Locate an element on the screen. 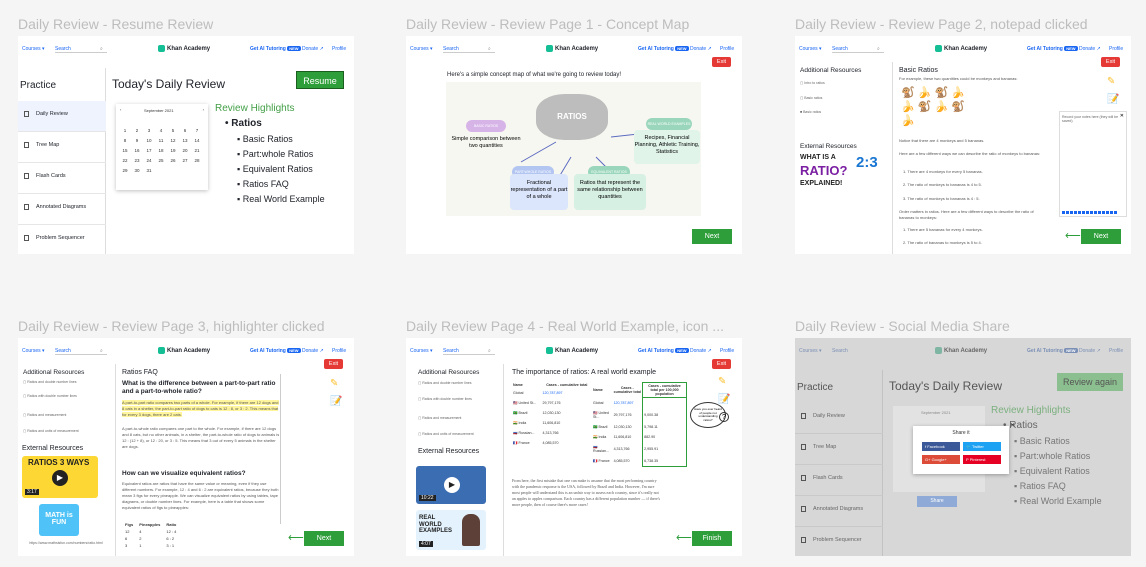 The image size is (1146, 567). calendar-day: 12 is located at coordinates (173, 140).